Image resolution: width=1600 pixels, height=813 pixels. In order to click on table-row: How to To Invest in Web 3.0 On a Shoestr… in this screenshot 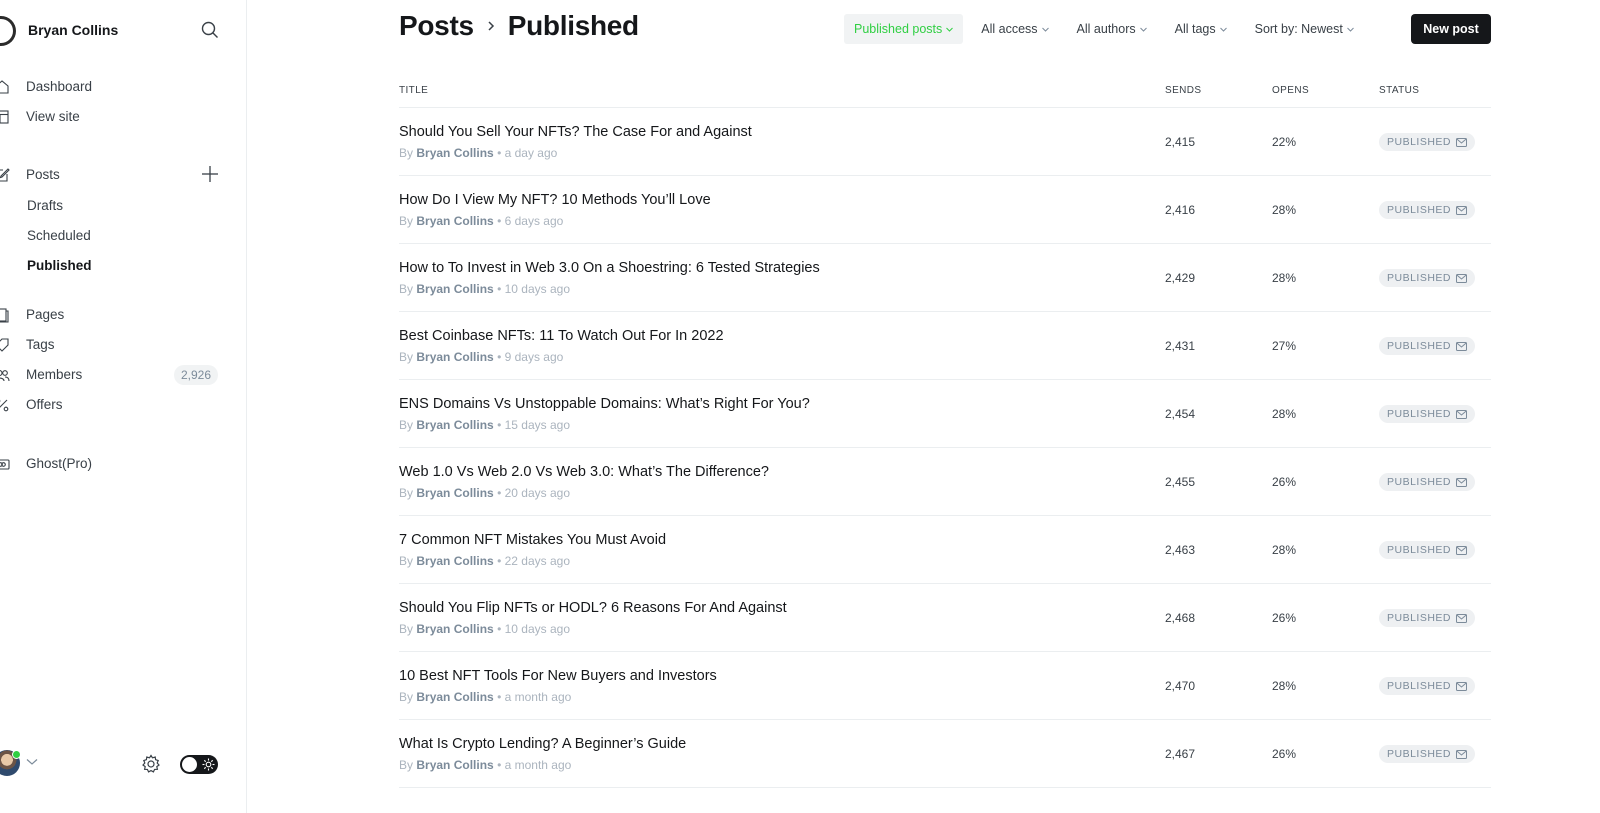, I will do `click(945, 278)`.